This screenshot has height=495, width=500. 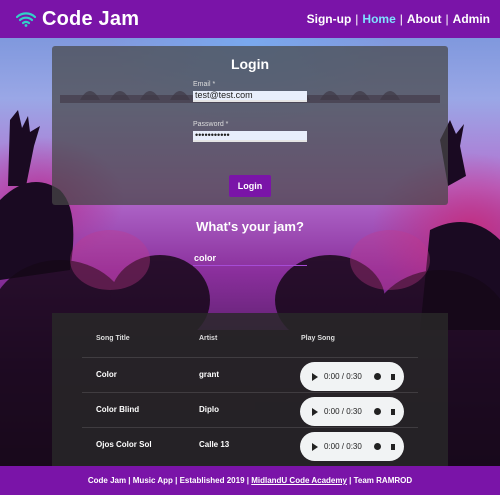 I want to click on login-title: Login, so click(x=250, y=64).